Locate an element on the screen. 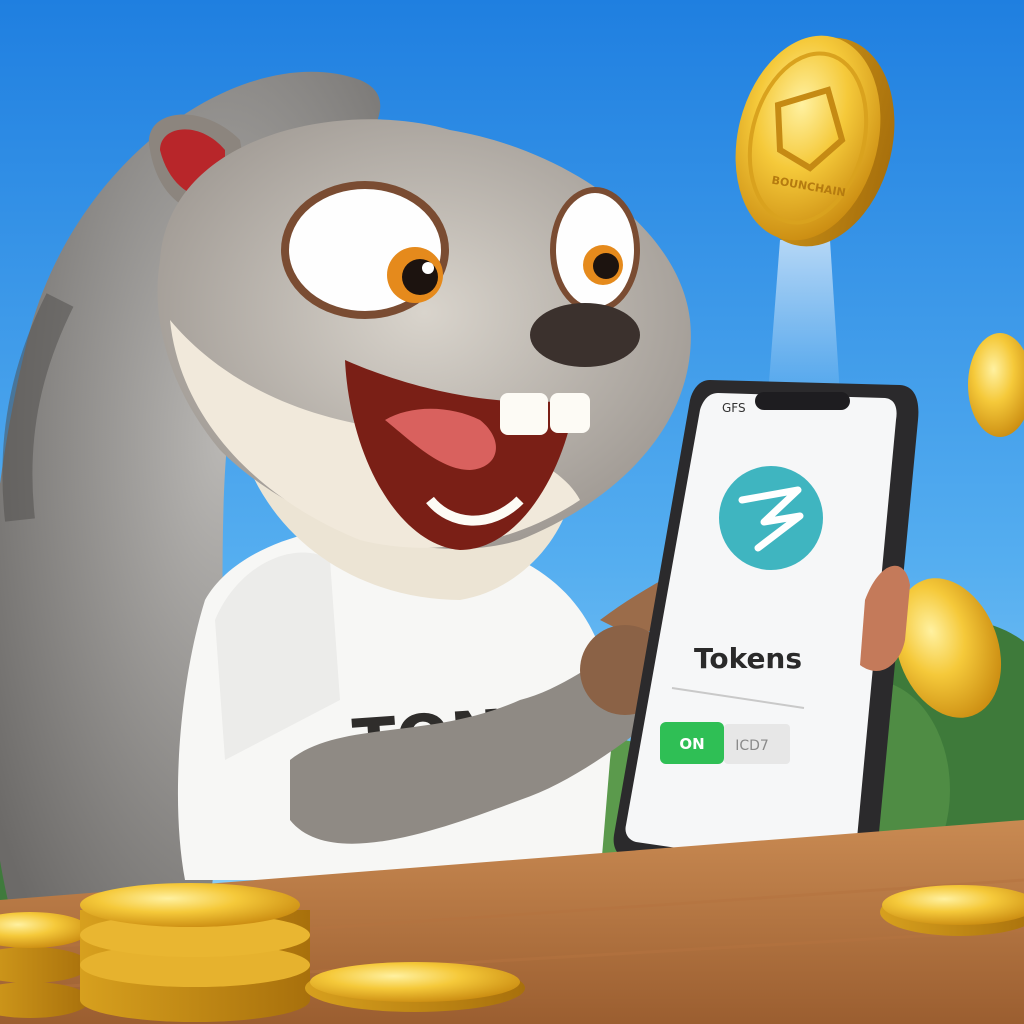  toggle-label: ON is located at coordinates (691, 744).